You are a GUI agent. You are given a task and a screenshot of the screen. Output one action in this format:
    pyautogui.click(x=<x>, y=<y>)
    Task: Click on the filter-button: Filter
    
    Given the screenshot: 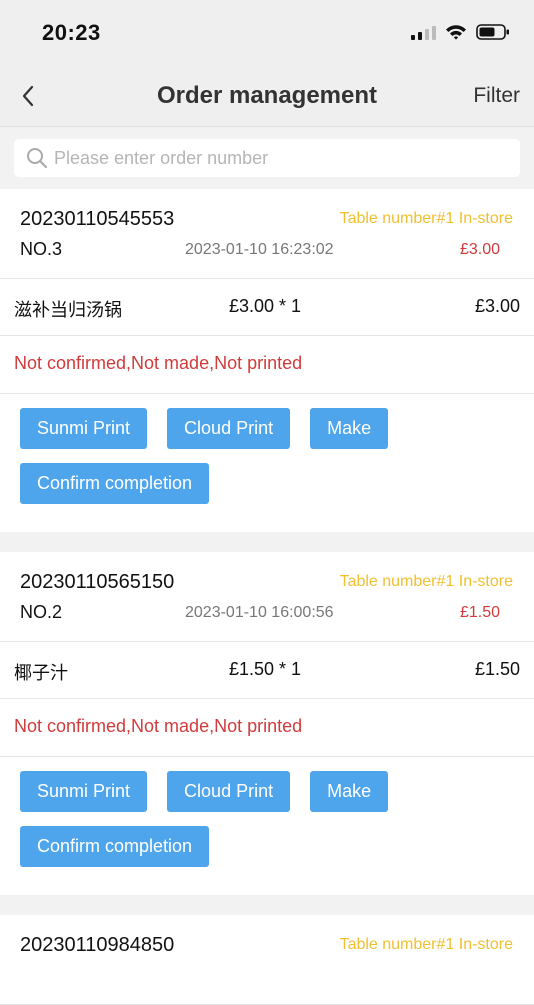 What is the action you would take?
    pyautogui.click(x=496, y=96)
    